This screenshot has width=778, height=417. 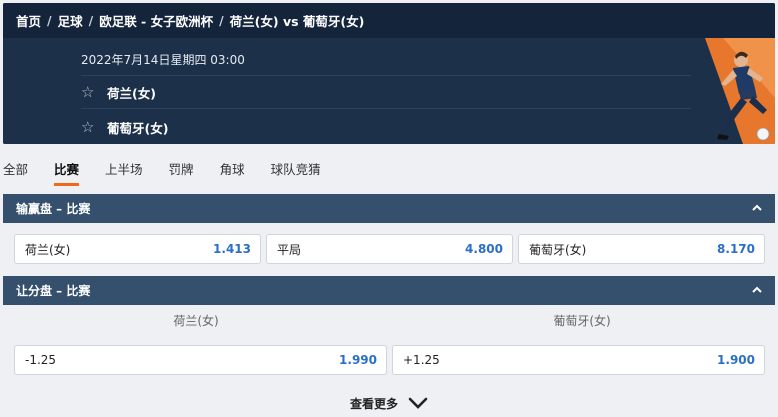 I want to click on tab-4: 角球, so click(x=232, y=168).